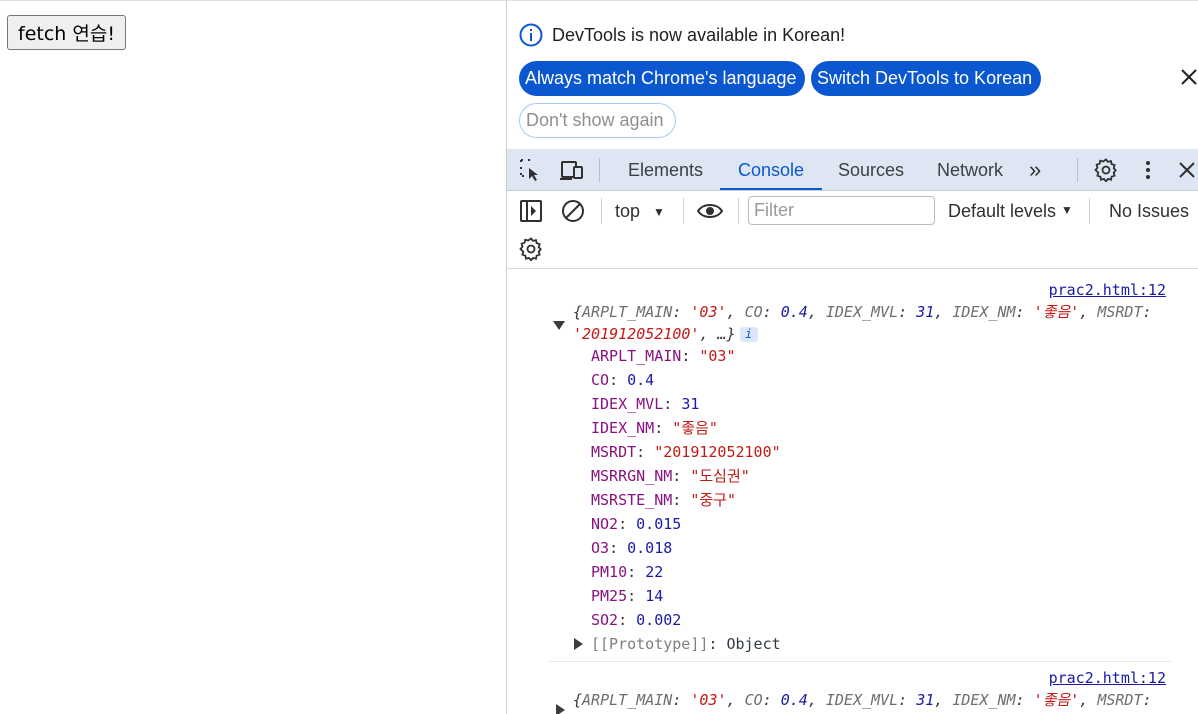 This screenshot has width=1198, height=714. What do you see at coordinates (605, 620) in the screenshot?
I see `property-key: SO2` at bounding box center [605, 620].